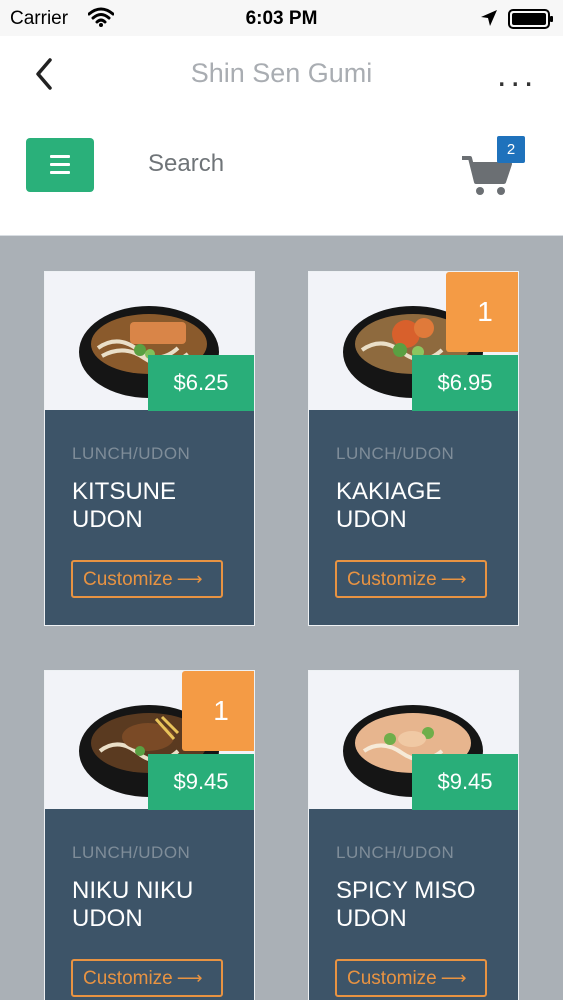 The height and width of the screenshot is (1000, 563). I want to click on menu-button, so click(60, 165).